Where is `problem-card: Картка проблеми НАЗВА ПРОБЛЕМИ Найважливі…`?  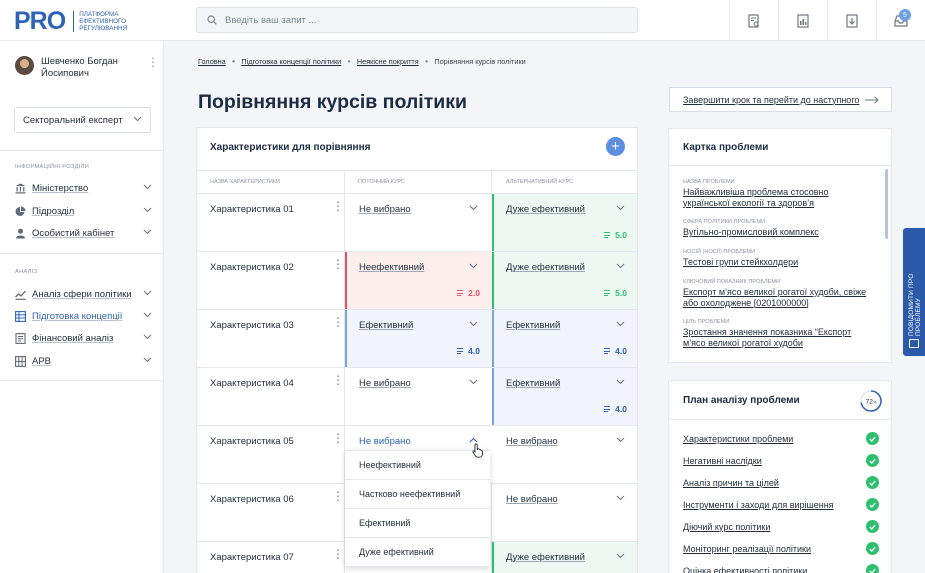
problem-card: Картка проблеми НАЗВА ПРОБЛЕМИ Найважливі… is located at coordinates (780, 245).